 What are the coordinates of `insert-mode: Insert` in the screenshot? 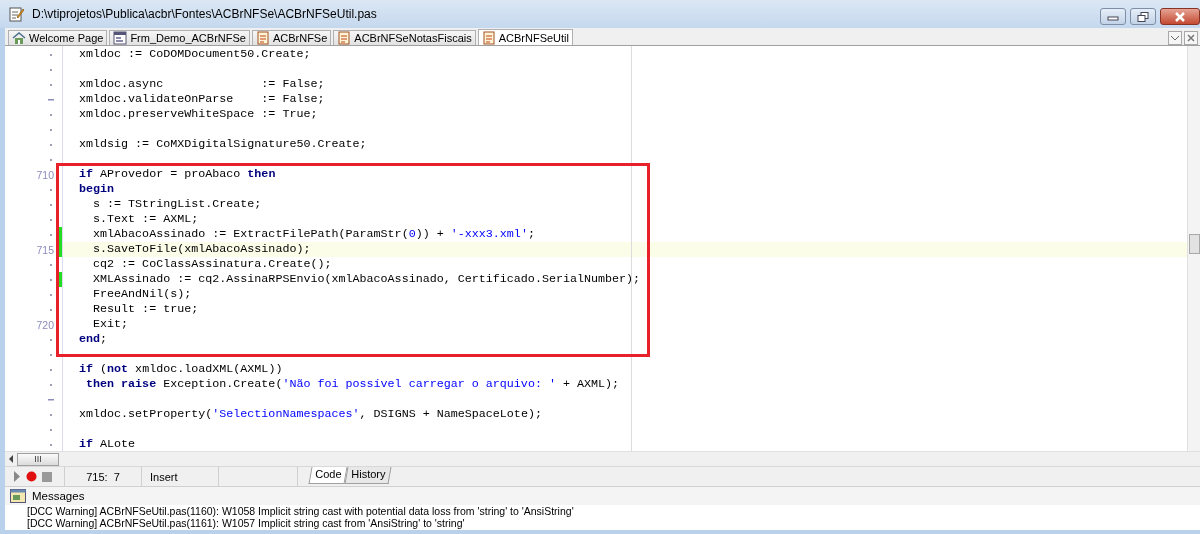 It's located at (164, 476).